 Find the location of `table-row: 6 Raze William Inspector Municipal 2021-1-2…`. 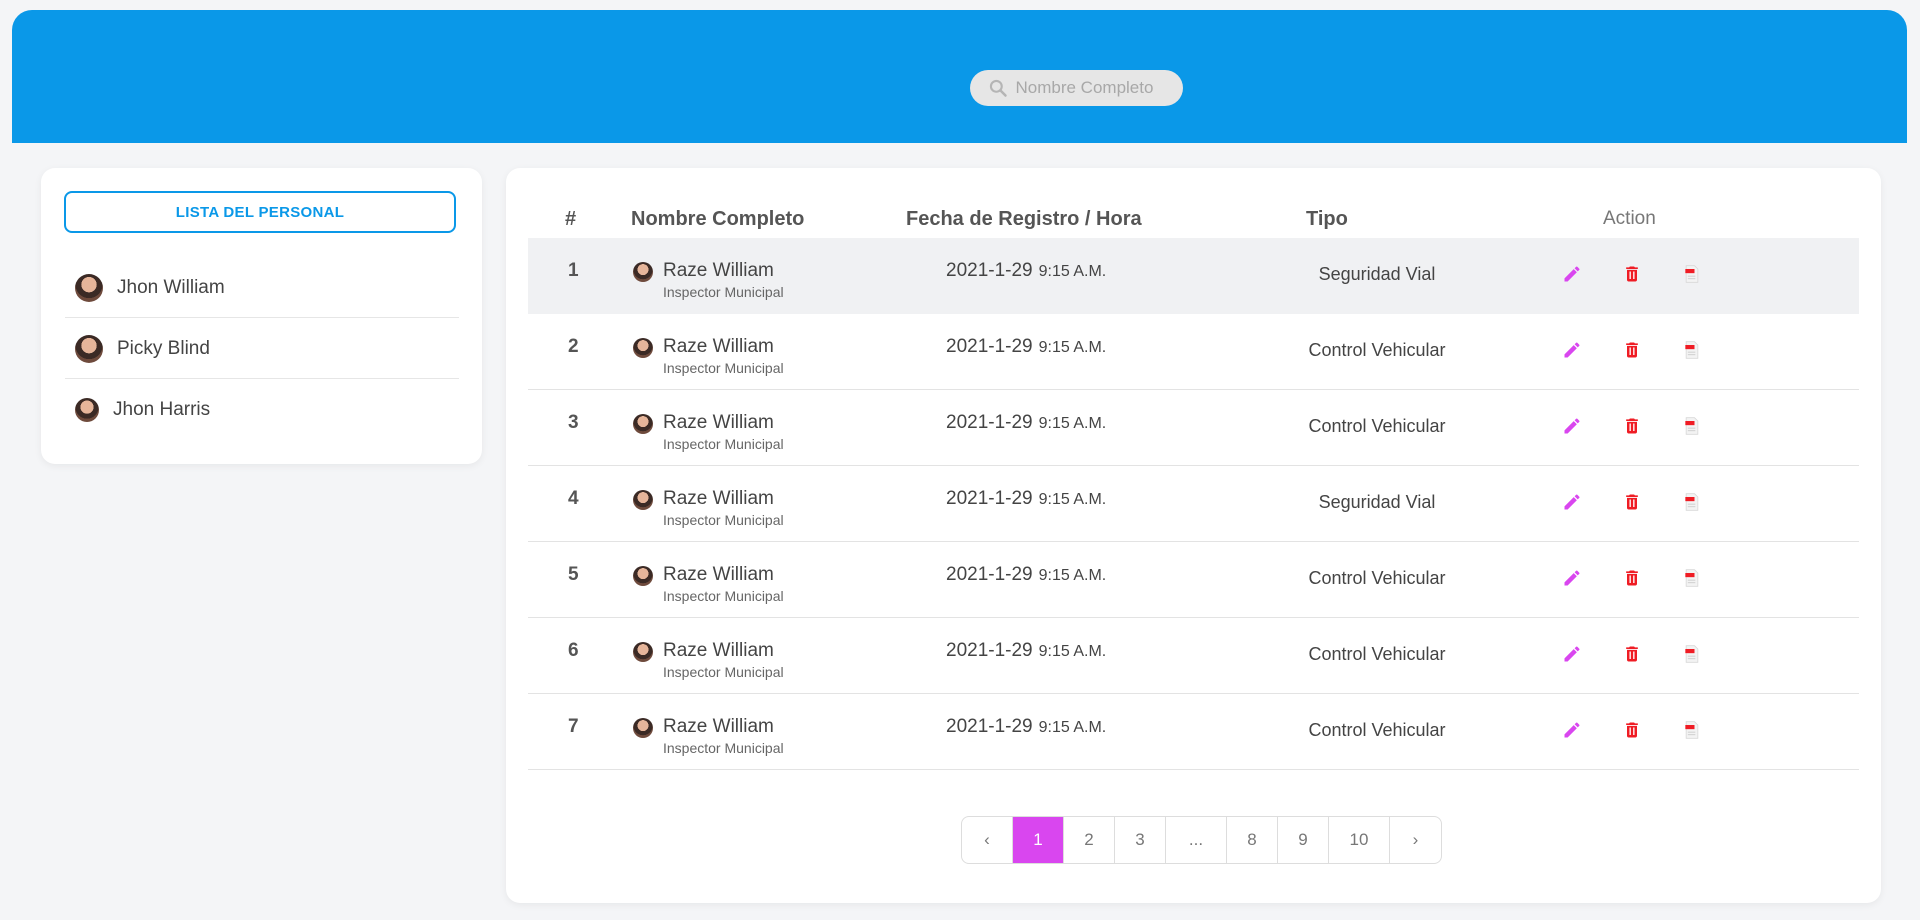

table-row: 6 Raze William Inspector Municipal 2021-1-2… is located at coordinates (1193, 656).